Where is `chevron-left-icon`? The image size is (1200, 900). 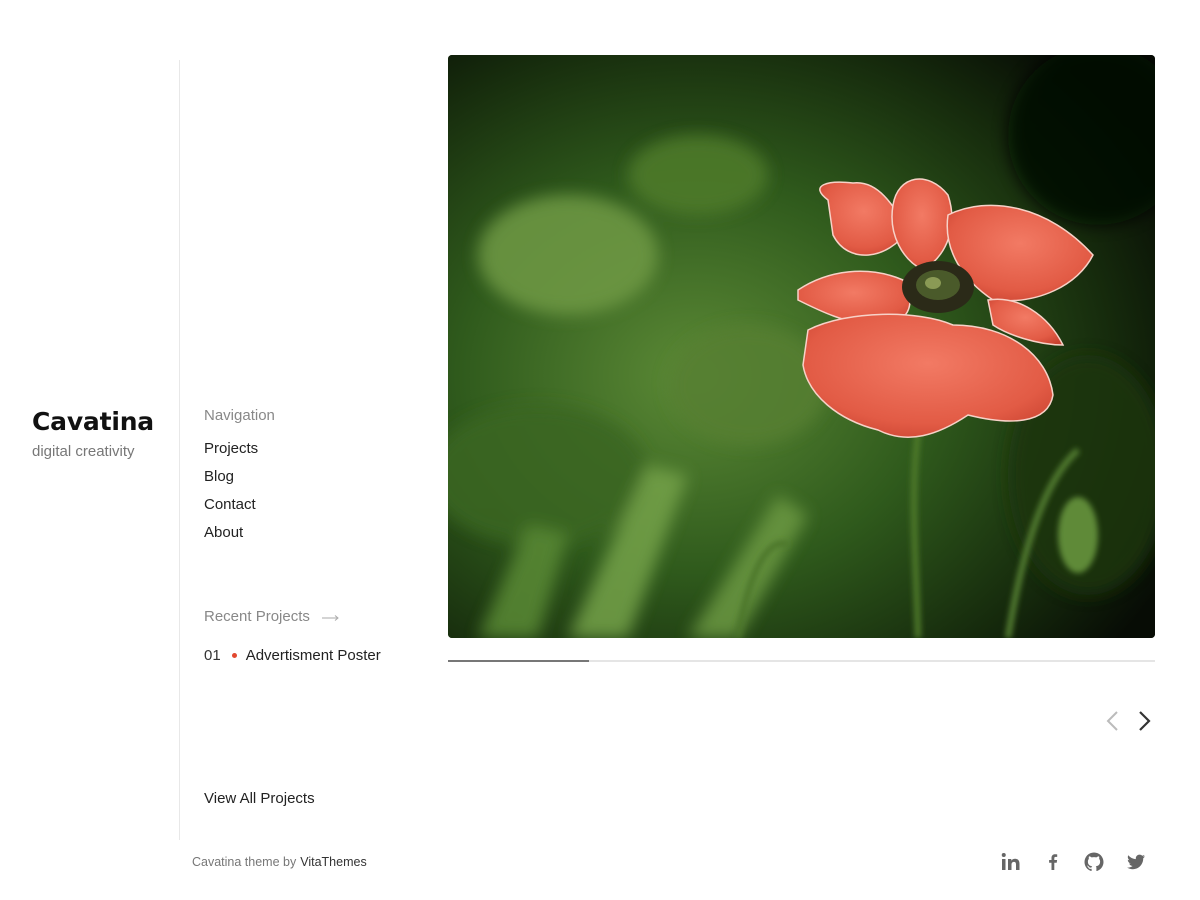
chevron-left-icon is located at coordinates (1112, 721).